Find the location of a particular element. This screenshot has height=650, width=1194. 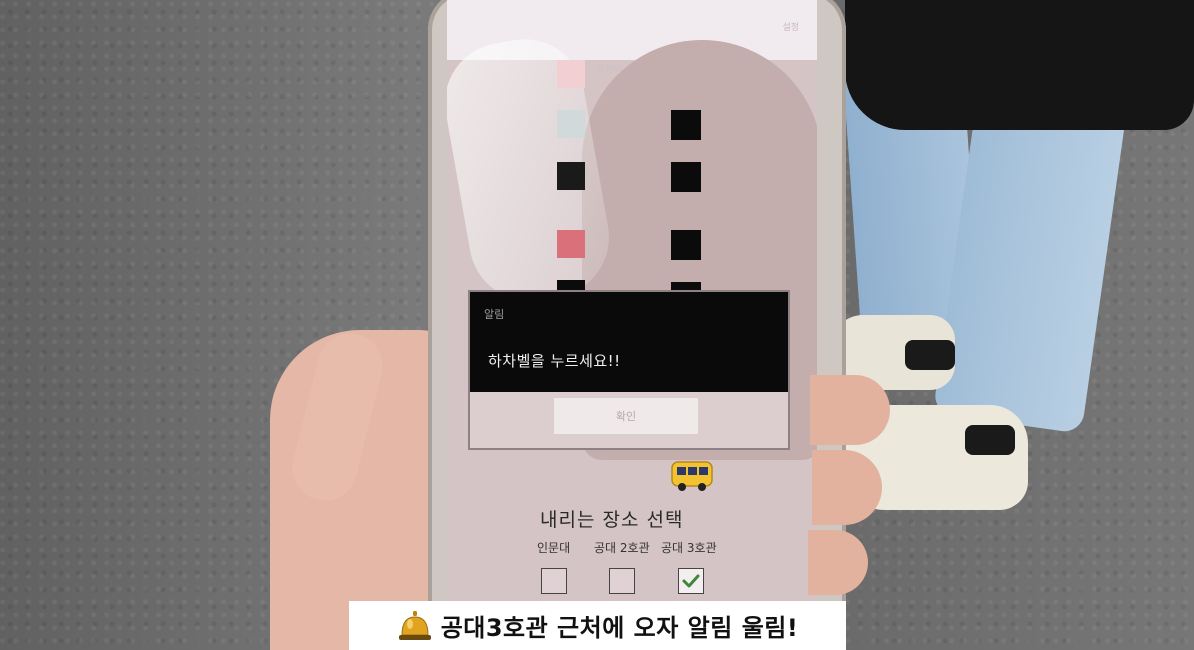

dialog-header: 알림 하차벨을 누르세요!! is located at coordinates (629, 342).